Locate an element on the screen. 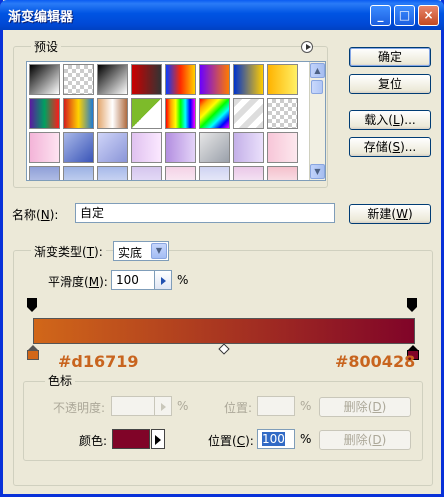  opacity-location-label-text: 位置 is located at coordinates (236, 408).